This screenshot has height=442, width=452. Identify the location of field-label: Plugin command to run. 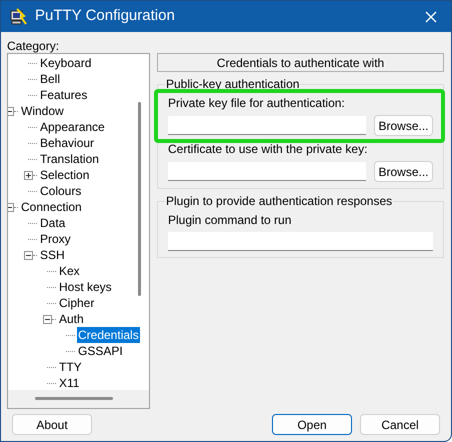
(230, 220).